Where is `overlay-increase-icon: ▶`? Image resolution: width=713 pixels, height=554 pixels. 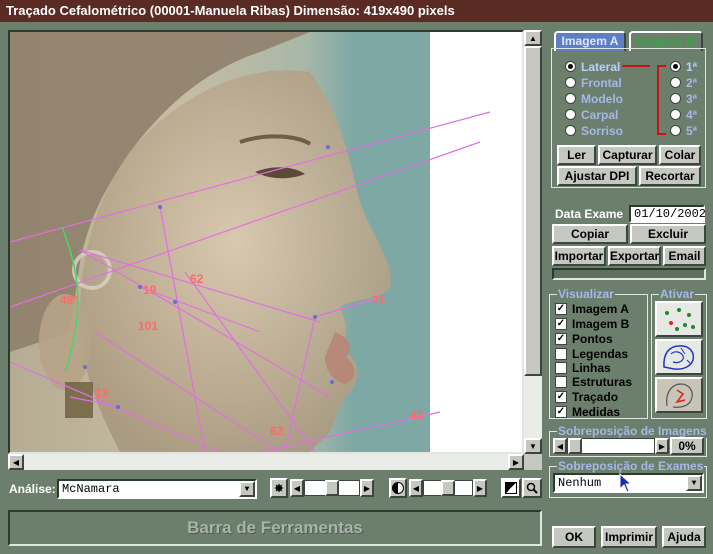 overlay-increase-icon: ▶ is located at coordinates (662, 446).